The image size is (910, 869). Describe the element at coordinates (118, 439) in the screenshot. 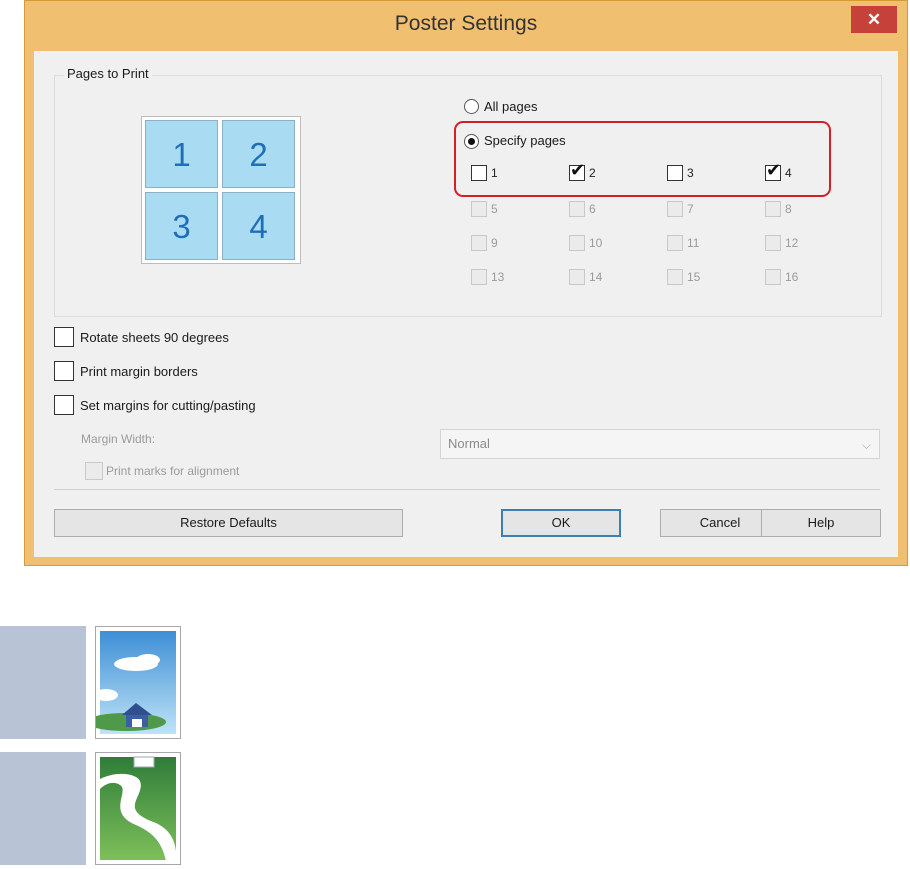

I see `margin-width-label: Margin Width:` at that location.